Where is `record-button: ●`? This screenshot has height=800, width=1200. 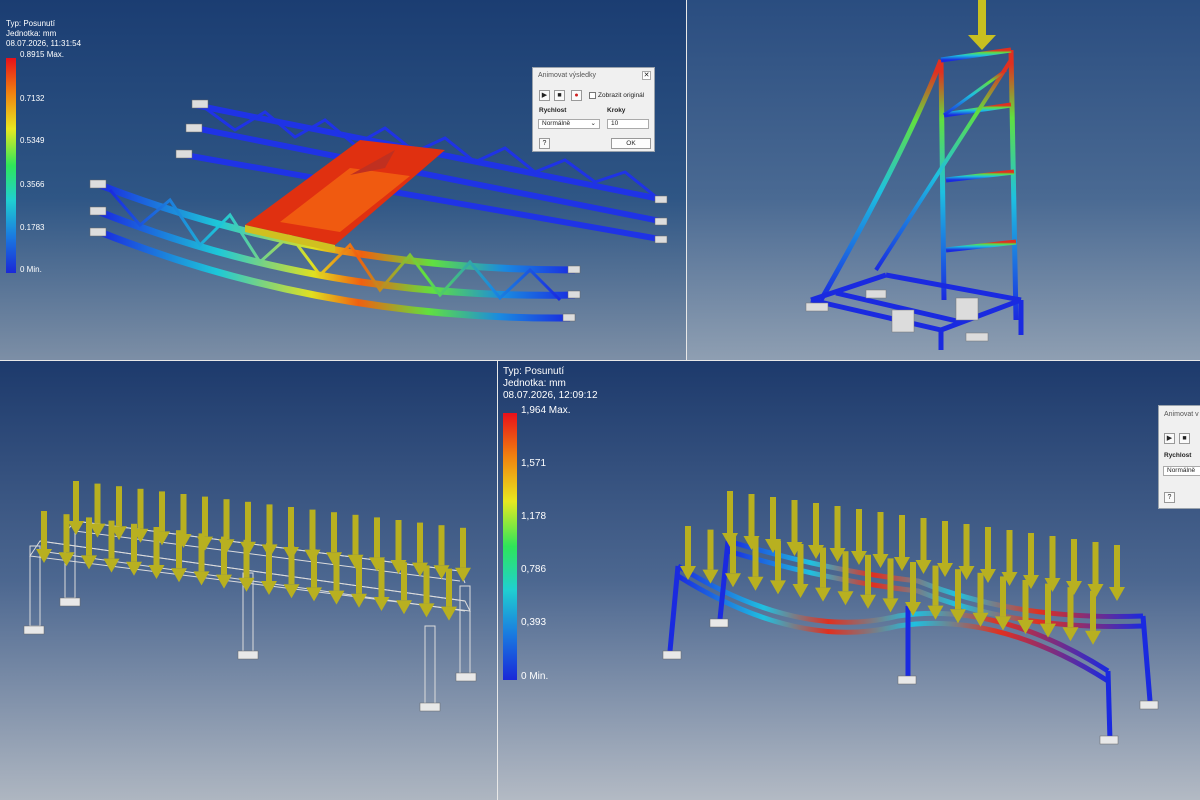
record-button: ● is located at coordinates (576, 95).